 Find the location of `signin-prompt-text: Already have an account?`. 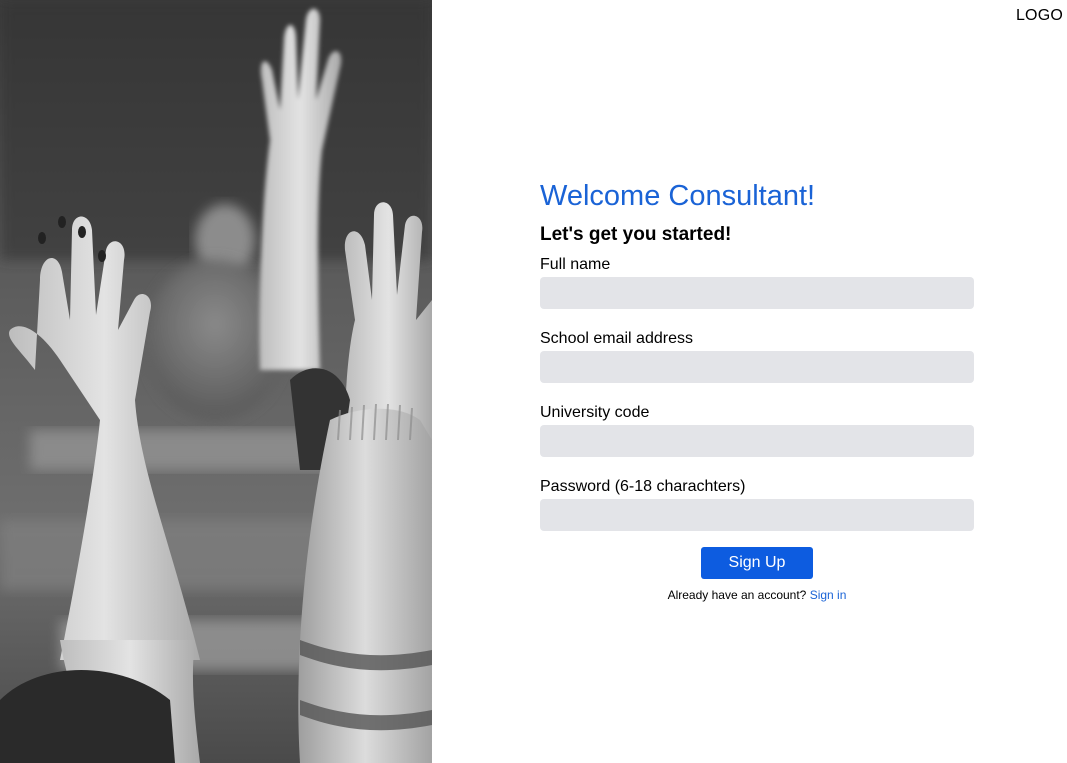

signin-prompt-text: Already have an account? is located at coordinates (737, 595).